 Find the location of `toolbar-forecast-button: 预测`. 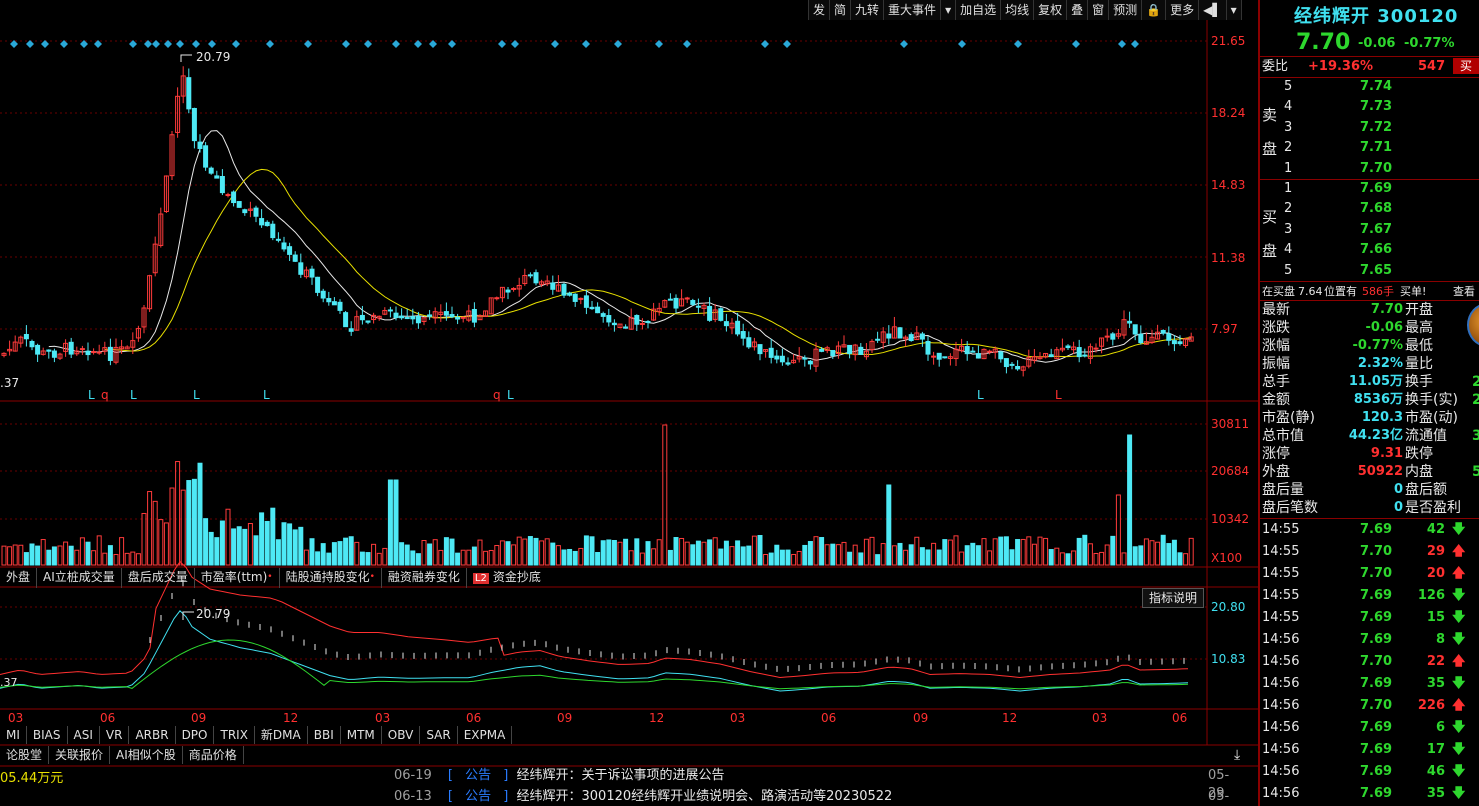

toolbar-forecast-button: 预测 is located at coordinates (1126, 10).